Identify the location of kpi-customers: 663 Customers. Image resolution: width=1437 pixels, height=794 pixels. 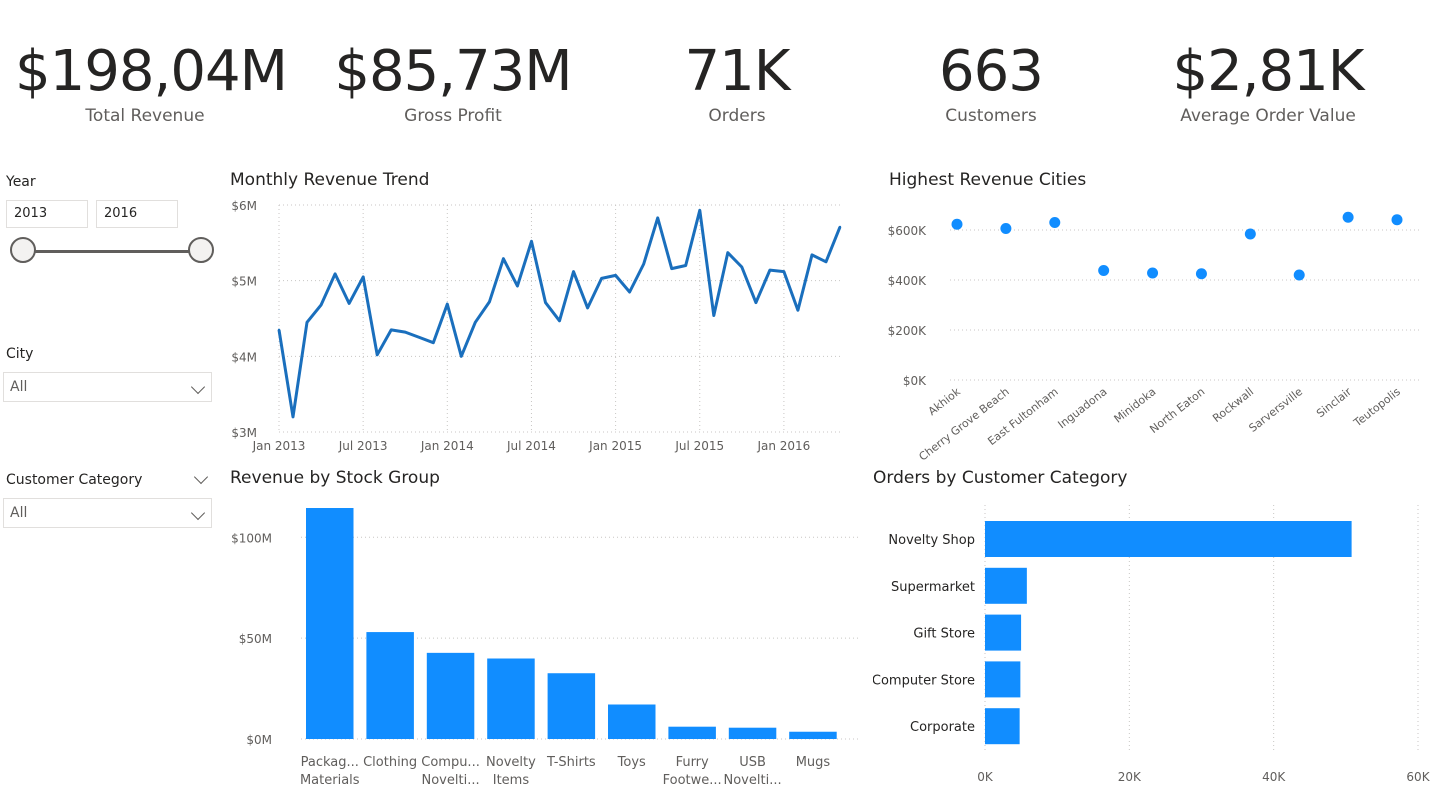
(991, 81).